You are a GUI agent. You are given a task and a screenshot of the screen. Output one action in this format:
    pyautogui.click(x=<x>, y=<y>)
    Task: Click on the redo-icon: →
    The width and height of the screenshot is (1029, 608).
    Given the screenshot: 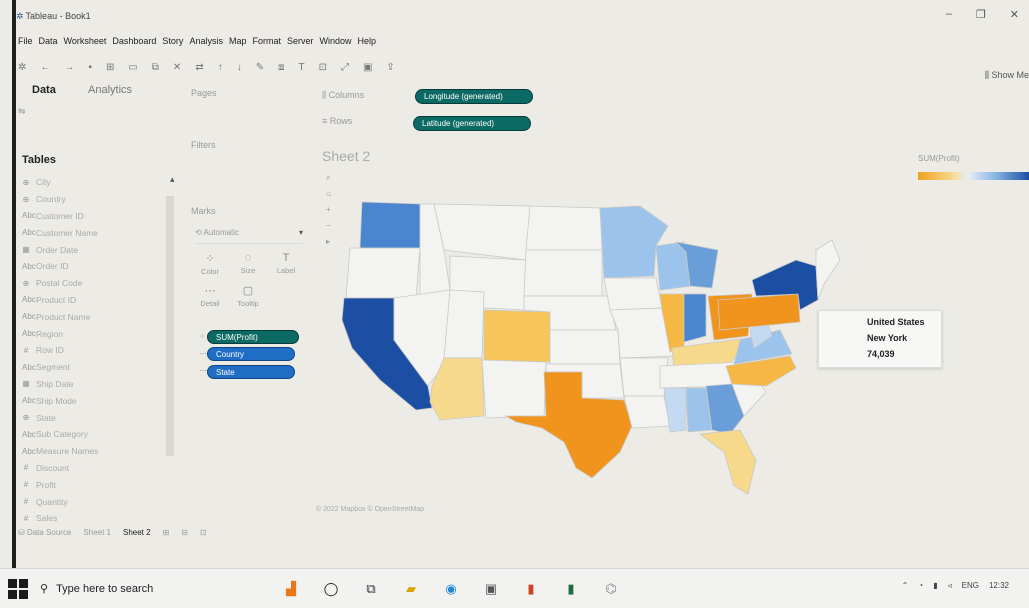 What is the action you would take?
    pyautogui.click(x=69, y=67)
    